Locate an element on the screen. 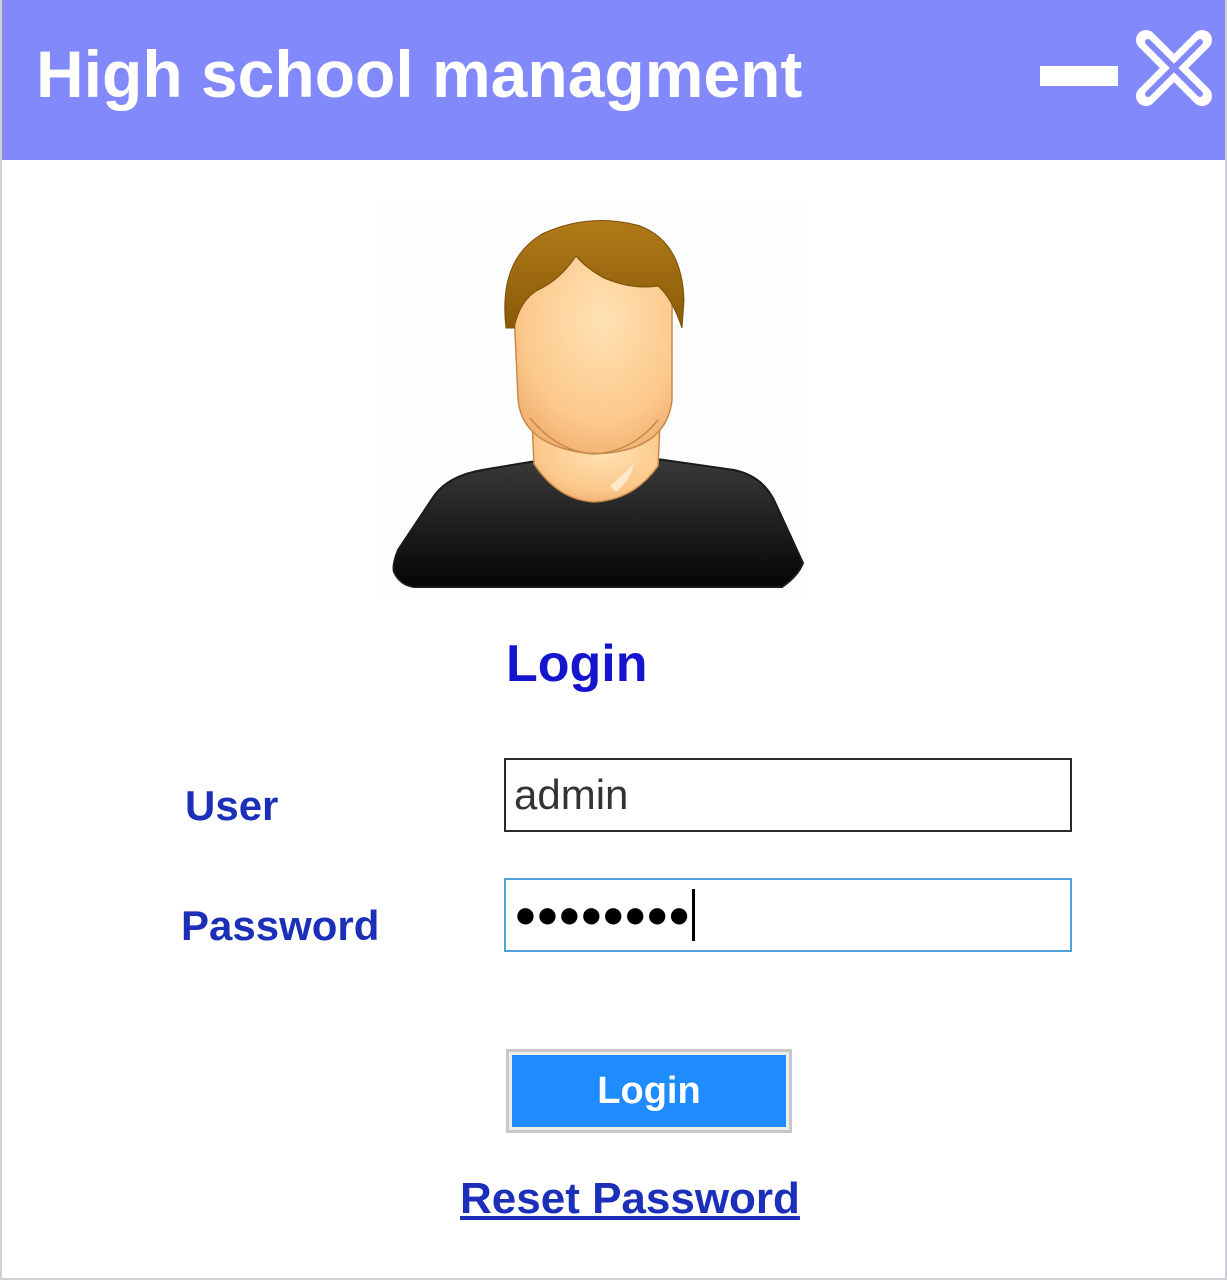 Image resolution: width=1227 pixels, height=1280 pixels. password-label: Password is located at coordinates (280, 925).